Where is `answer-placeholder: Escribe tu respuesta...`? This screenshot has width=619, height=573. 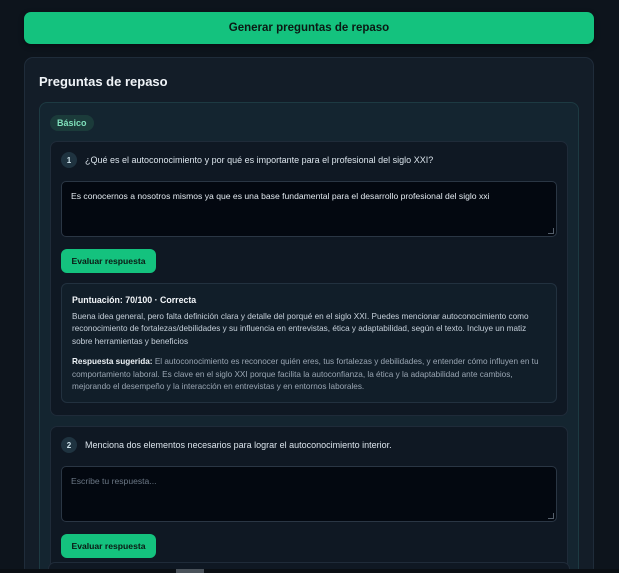 answer-placeholder: Escribe tu respuesta... is located at coordinates (114, 481).